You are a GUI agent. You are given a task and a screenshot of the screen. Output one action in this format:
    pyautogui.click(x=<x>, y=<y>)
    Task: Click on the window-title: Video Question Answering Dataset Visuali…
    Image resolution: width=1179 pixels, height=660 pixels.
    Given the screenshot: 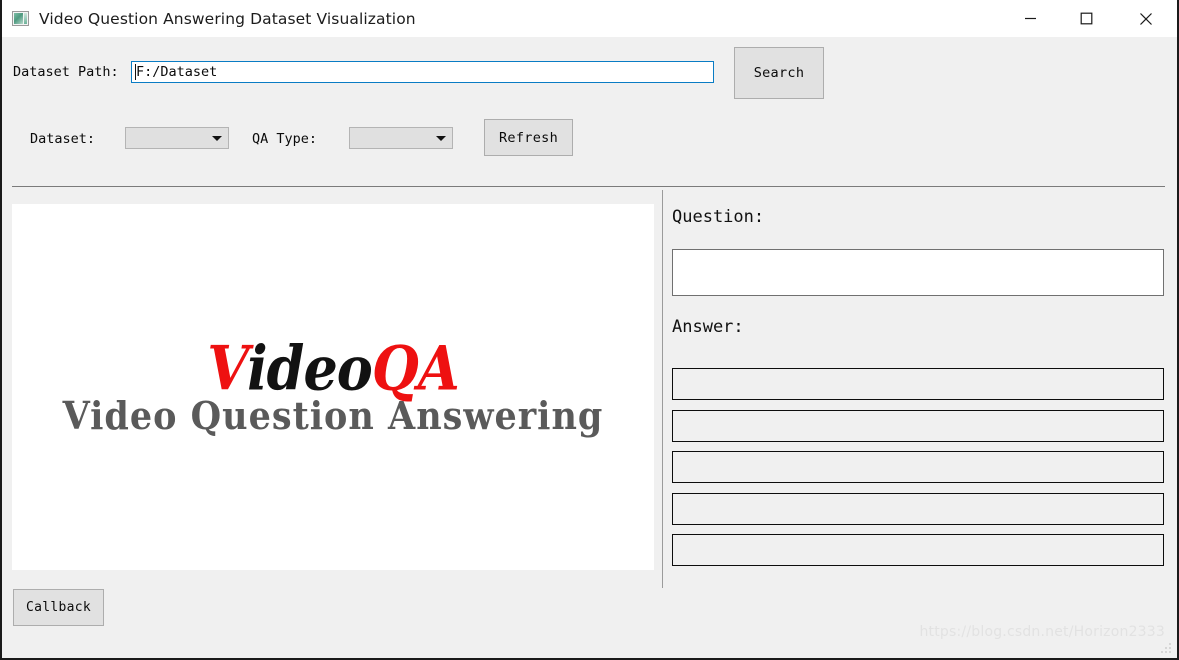 What is the action you would take?
    pyautogui.click(x=227, y=18)
    